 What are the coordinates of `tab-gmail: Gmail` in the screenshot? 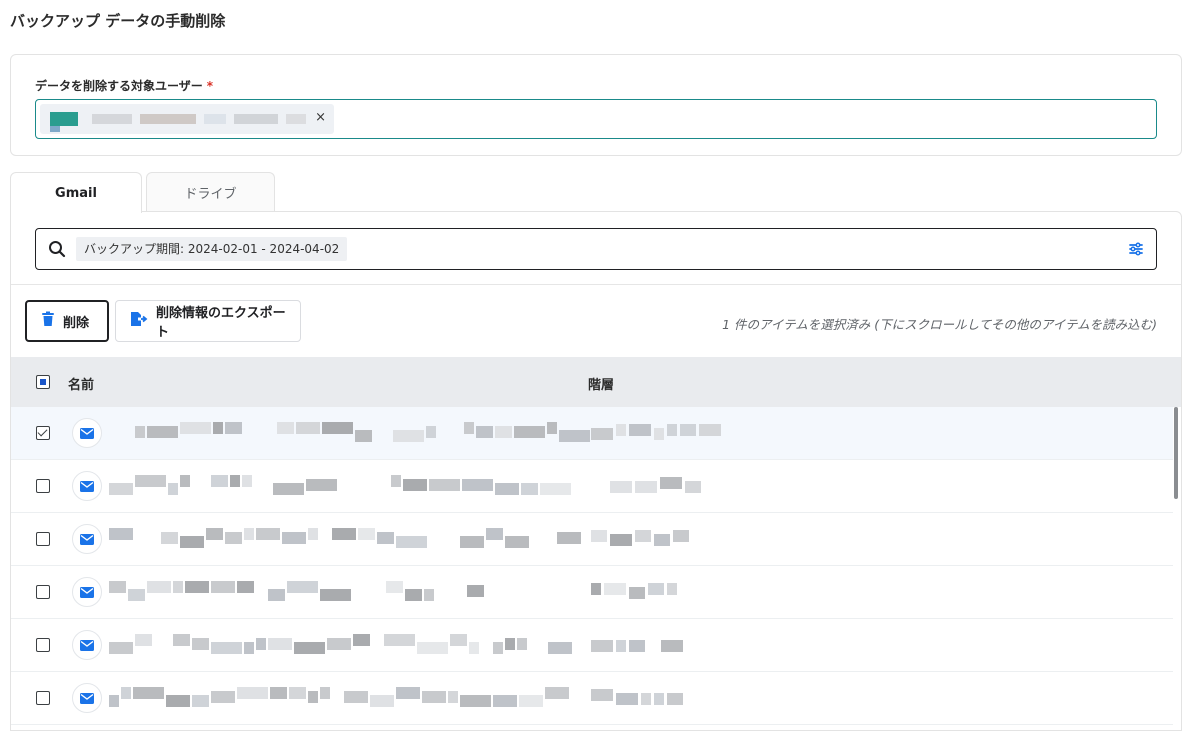 It's located at (76, 192).